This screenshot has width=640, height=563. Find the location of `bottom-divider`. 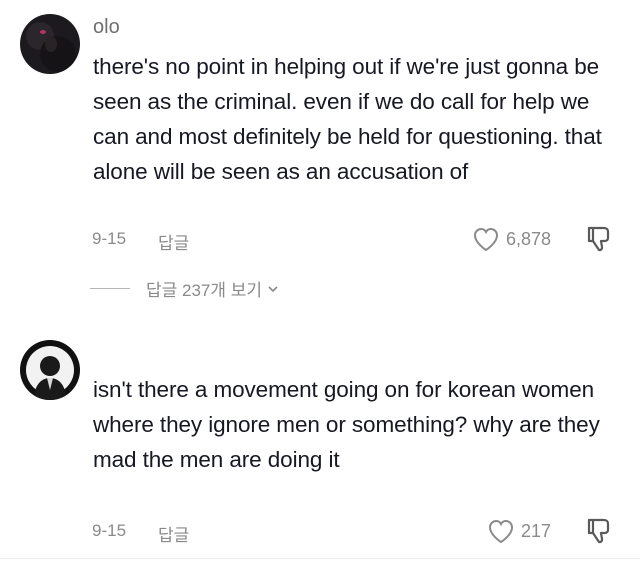

bottom-divider is located at coordinates (320, 558).